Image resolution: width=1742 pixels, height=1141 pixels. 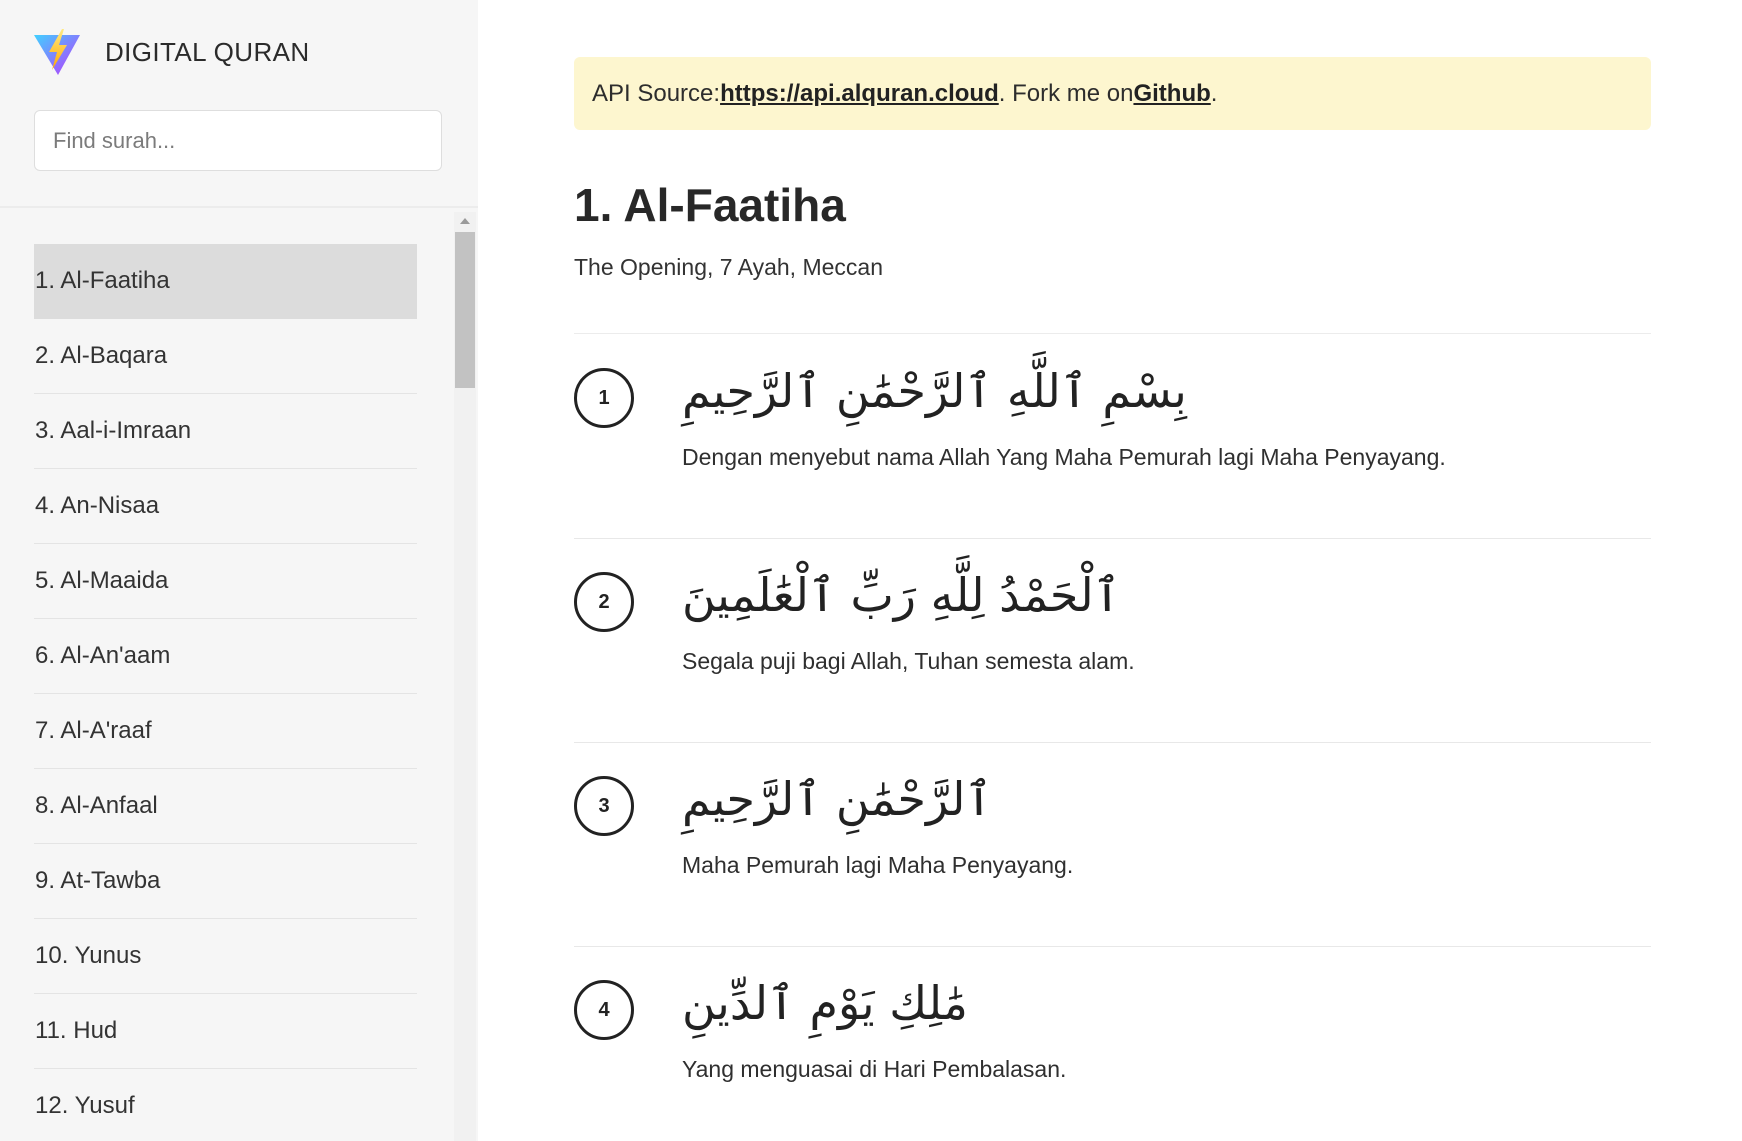 What do you see at coordinates (239, 207) in the screenshot?
I see `sidebar-divider` at bounding box center [239, 207].